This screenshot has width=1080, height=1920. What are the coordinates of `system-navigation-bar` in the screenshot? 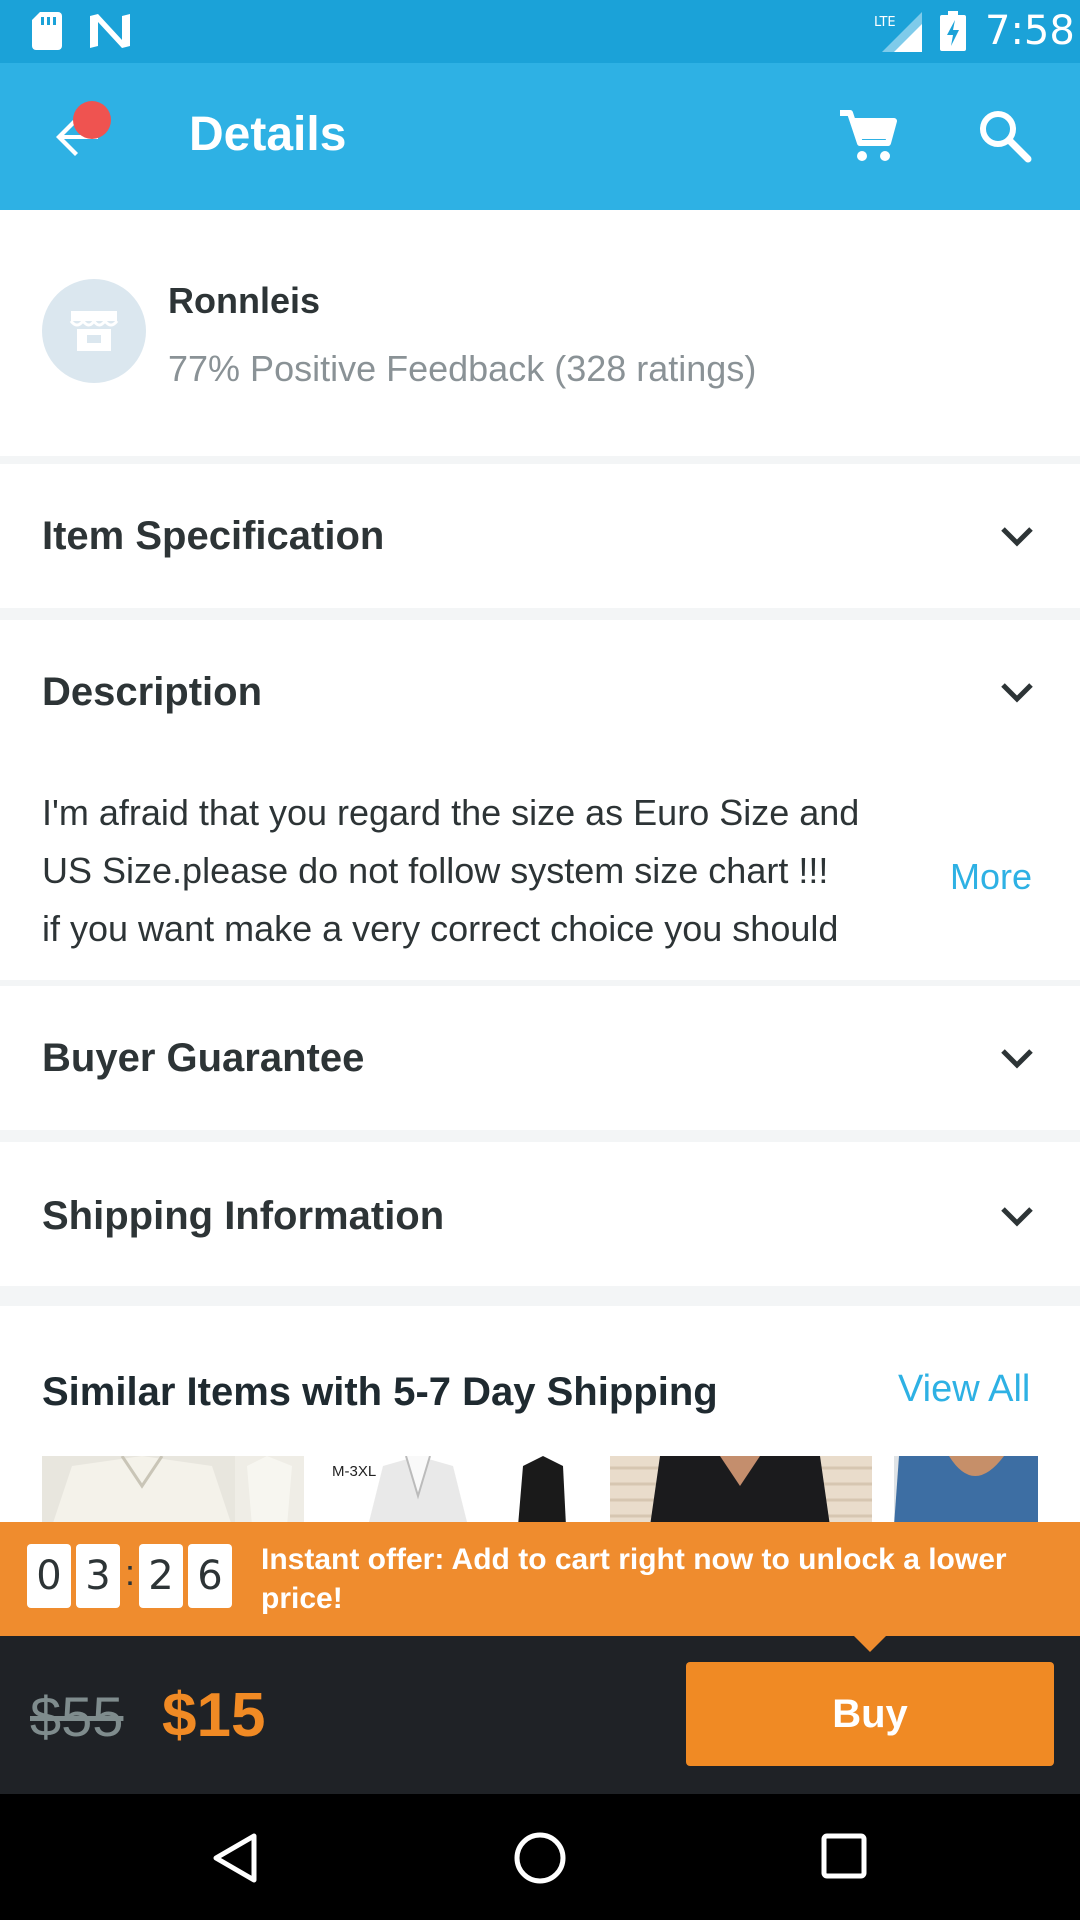 It's located at (540, 1857).